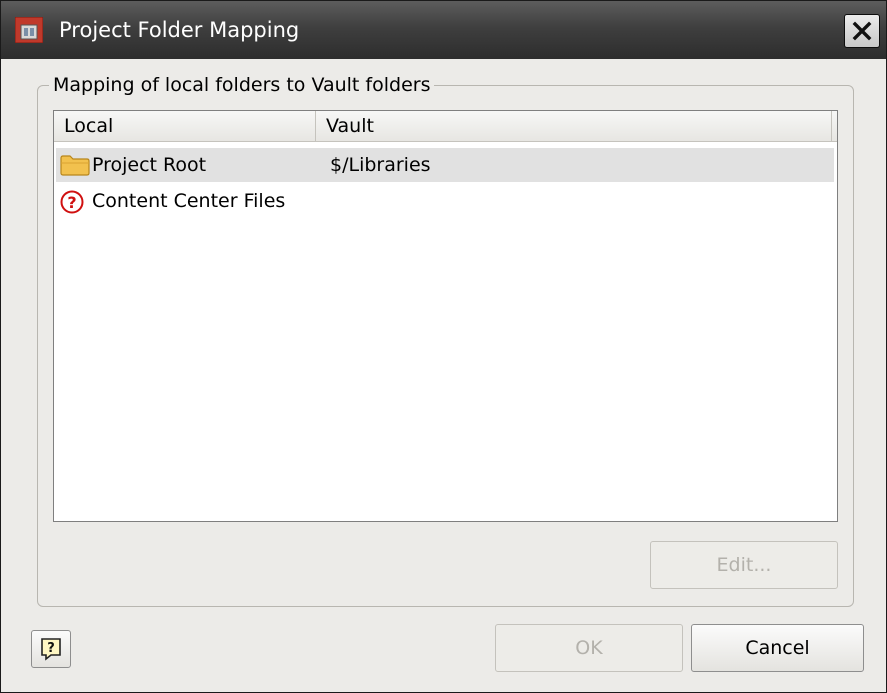  I want to click on app-icon, so click(29, 30).